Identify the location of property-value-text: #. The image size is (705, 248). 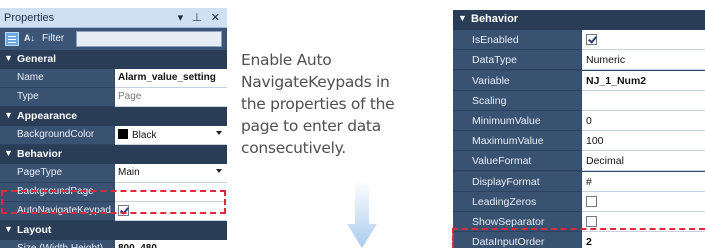
(589, 181).